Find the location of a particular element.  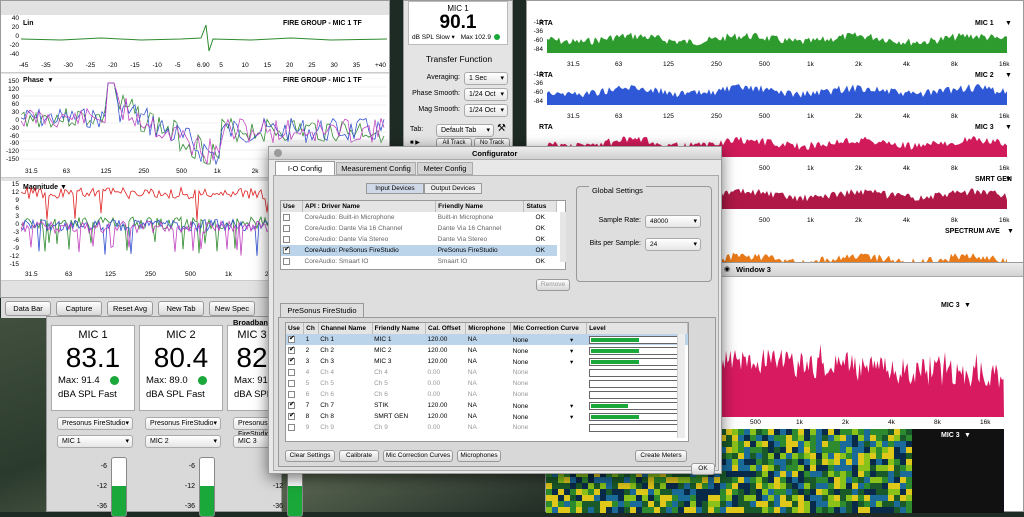

device-table-scrollbar is located at coordinates (563, 237).